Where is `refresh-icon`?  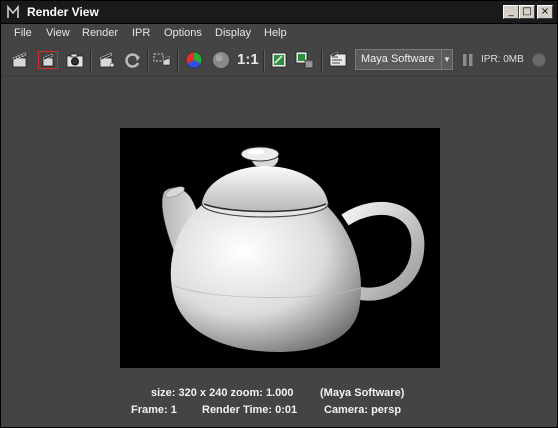 refresh-icon is located at coordinates (133, 60).